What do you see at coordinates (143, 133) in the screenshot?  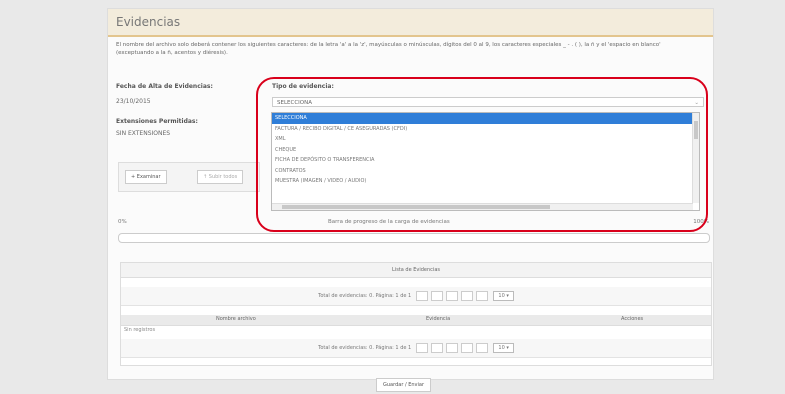 I see `extensiones-value: SIN EXTENSIONES` at bounding box center [143, 133].